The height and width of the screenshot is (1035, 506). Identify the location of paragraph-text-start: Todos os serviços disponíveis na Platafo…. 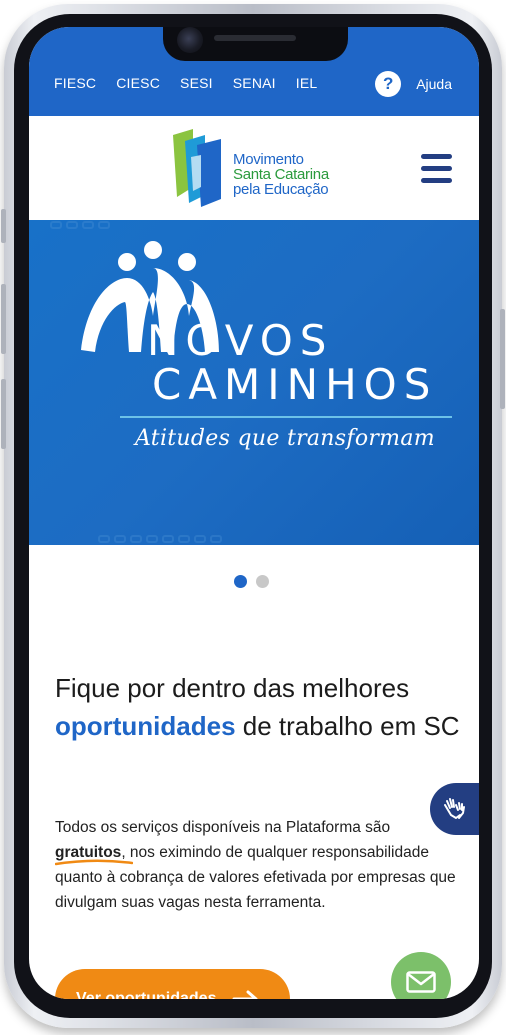
(223, 827).